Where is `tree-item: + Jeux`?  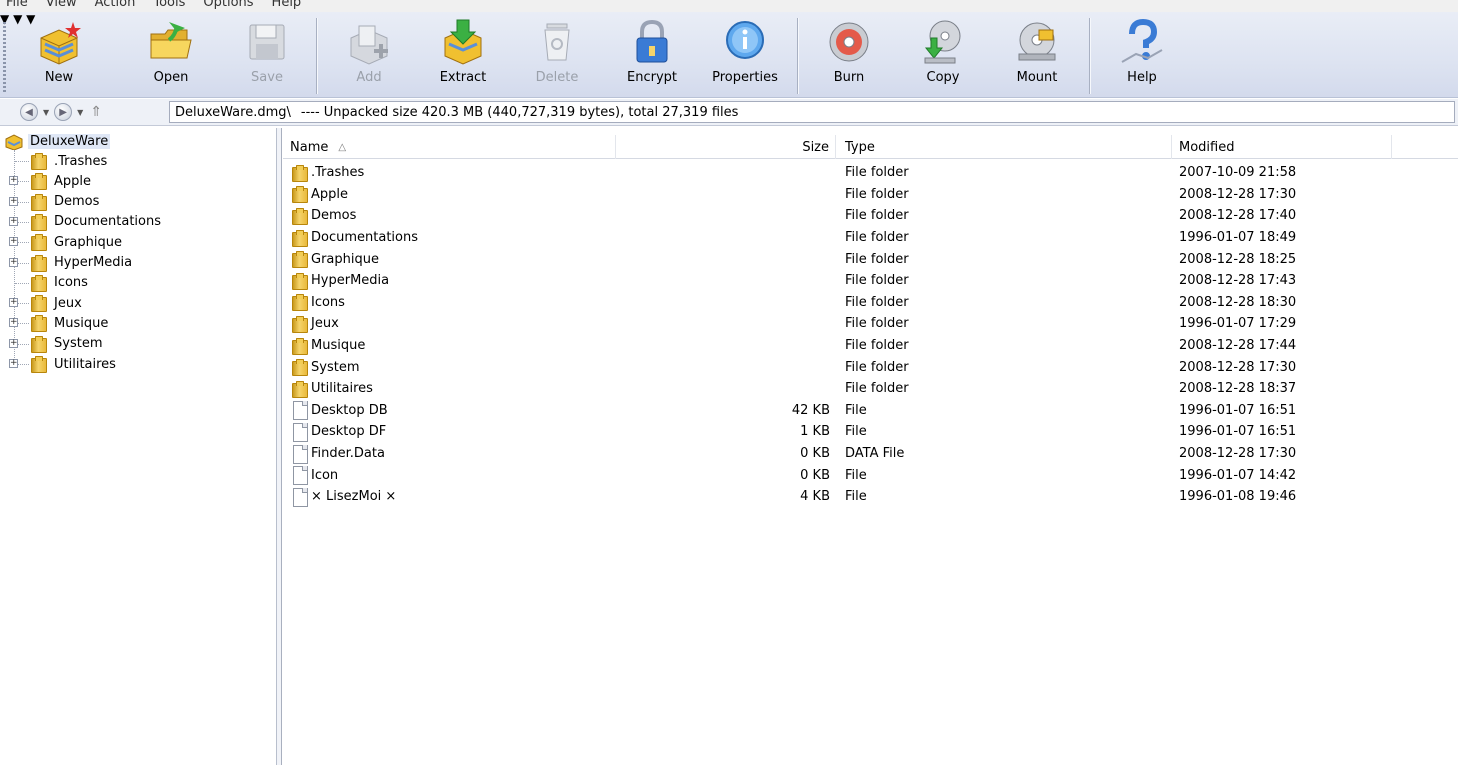
tree-item: + Jeux is located at coordinates (45, 303).